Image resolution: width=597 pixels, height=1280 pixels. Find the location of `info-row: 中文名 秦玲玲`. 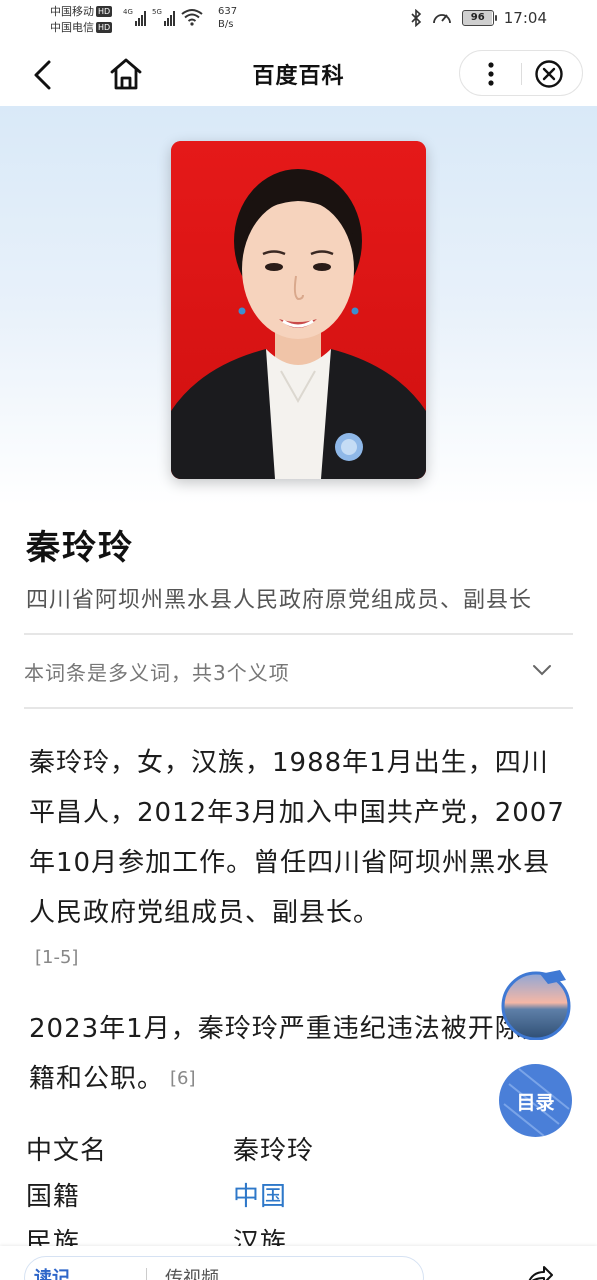

info-row: 中文名 秦玲玲 is located at coordinates (296, 1151).